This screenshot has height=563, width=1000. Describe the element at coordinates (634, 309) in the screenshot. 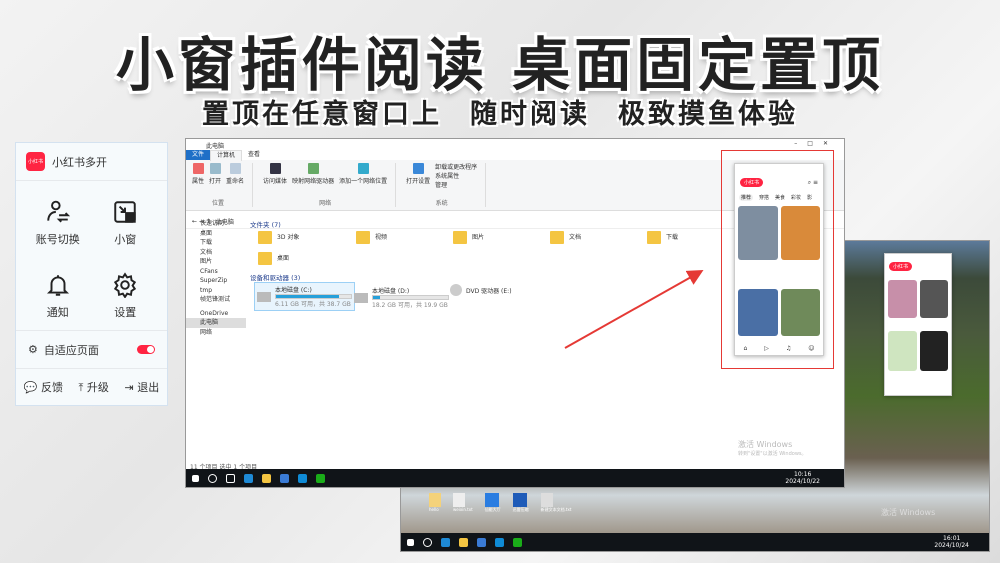

I see `pointer-arrow` at that location.